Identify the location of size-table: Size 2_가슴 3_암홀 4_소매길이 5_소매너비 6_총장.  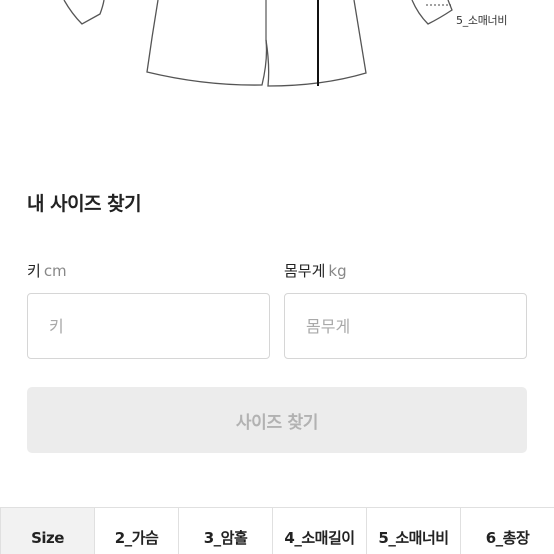
(277, 530).